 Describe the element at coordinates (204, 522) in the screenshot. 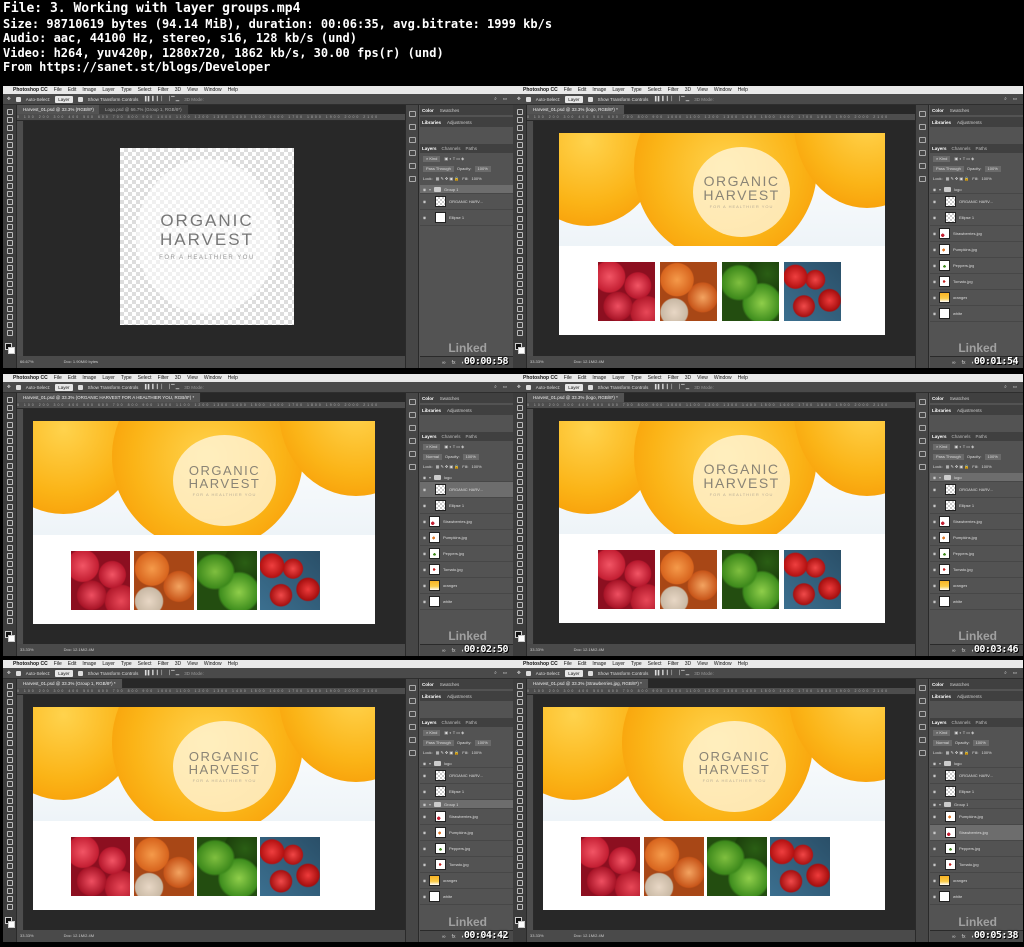

I see `artboard-canvas: ORGANIC HARVEST FOR A HEALTHIER YOU` at that location.